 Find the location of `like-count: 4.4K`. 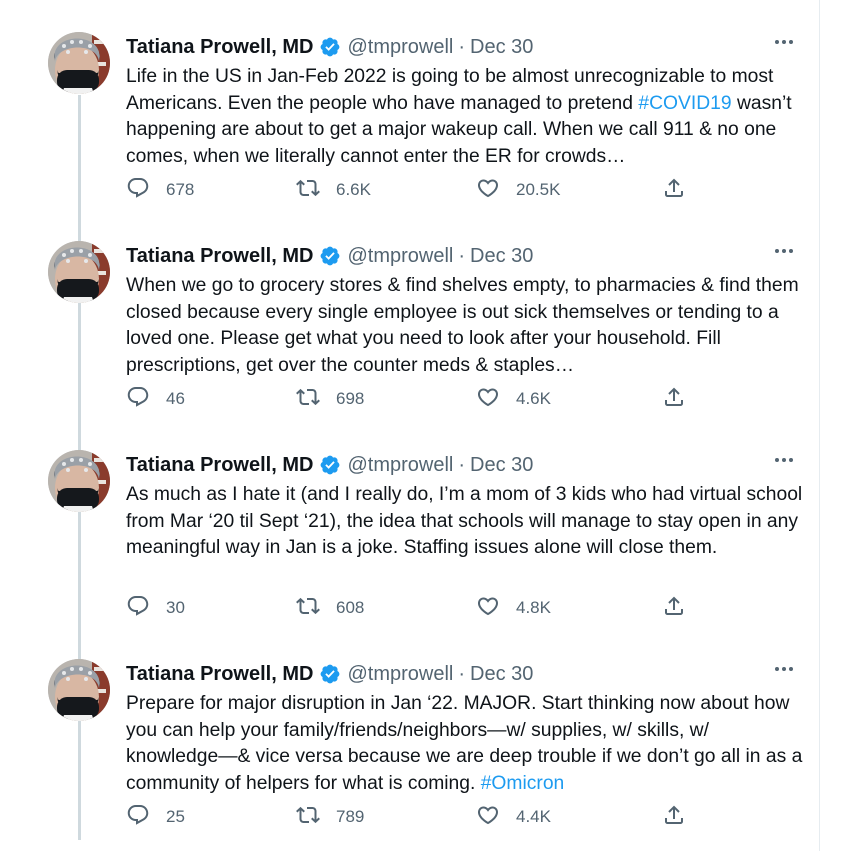

like-count: 4.4K is located at coordinates (533, 816).